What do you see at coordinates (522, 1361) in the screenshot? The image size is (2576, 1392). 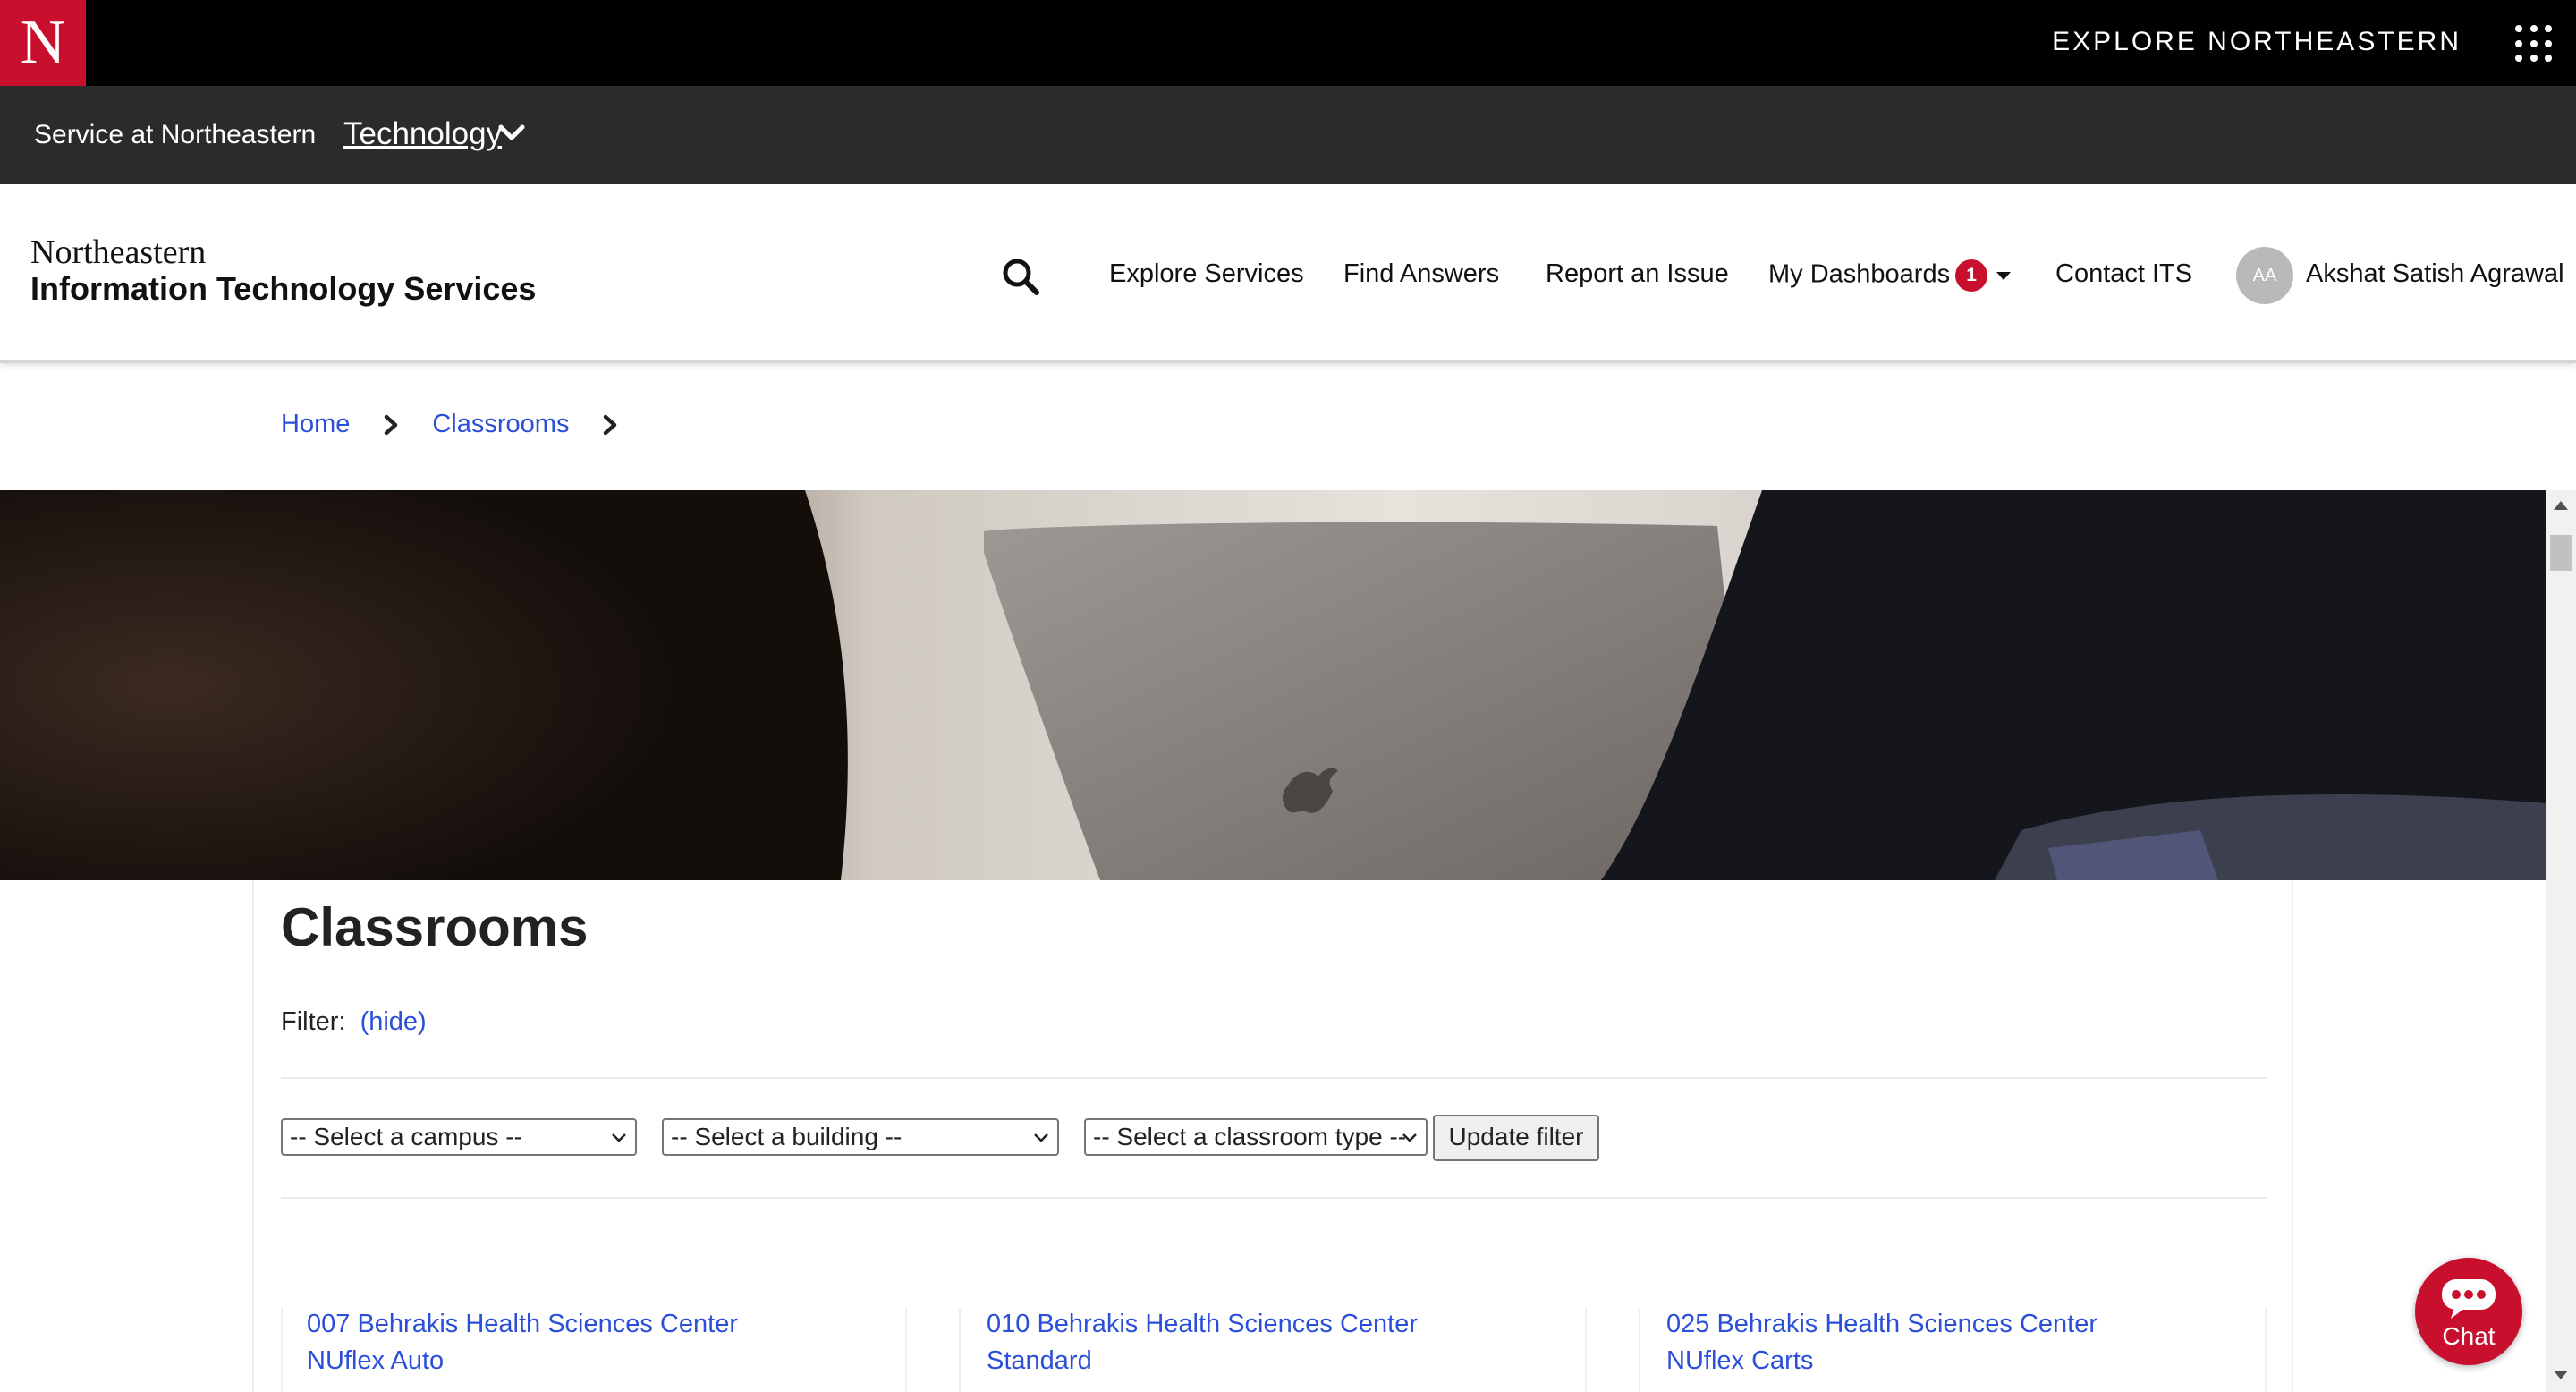 I see `room-type-link: NUflex Auto` at bounding box center [522, 1361].